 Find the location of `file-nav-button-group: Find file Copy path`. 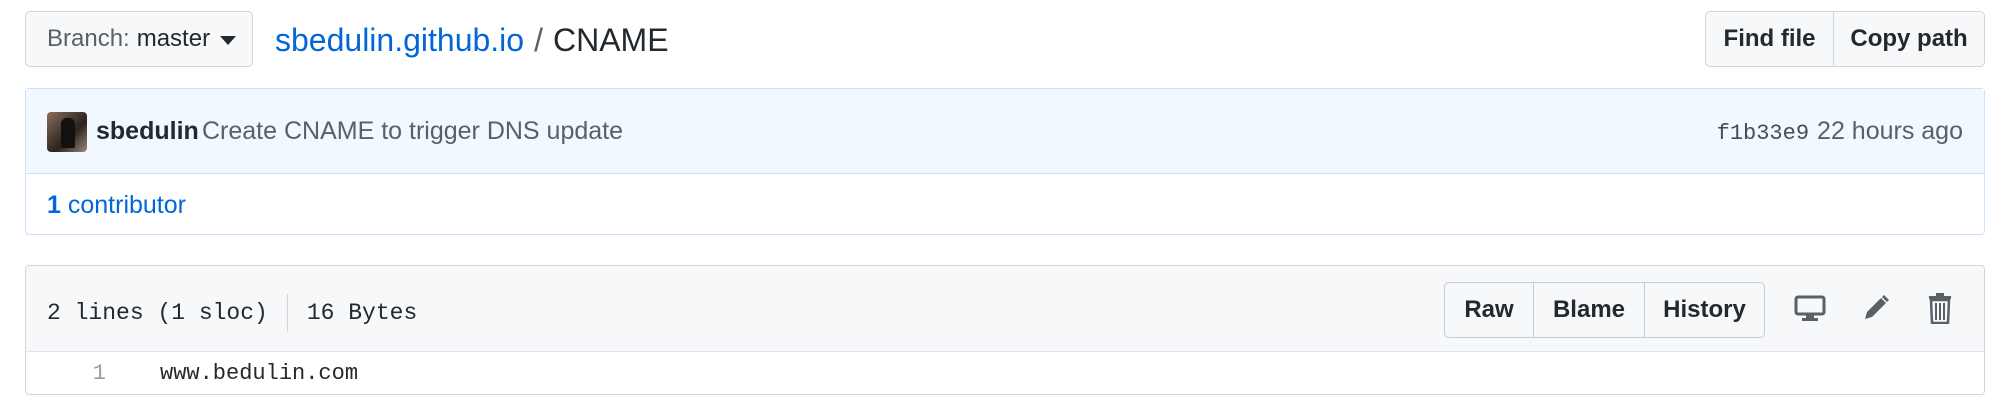

file-nav-button-group: Find file Copy path is located at coordinates (1845, 39).